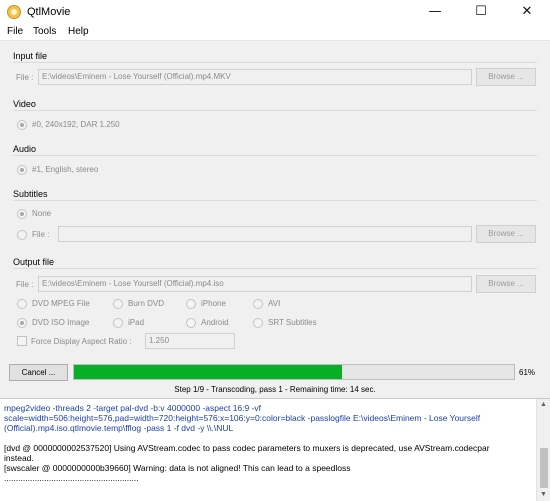 The width and height of the screenshot is (550, 501). I want to click on format-iphone-label: iPhone, so click(213, 303).